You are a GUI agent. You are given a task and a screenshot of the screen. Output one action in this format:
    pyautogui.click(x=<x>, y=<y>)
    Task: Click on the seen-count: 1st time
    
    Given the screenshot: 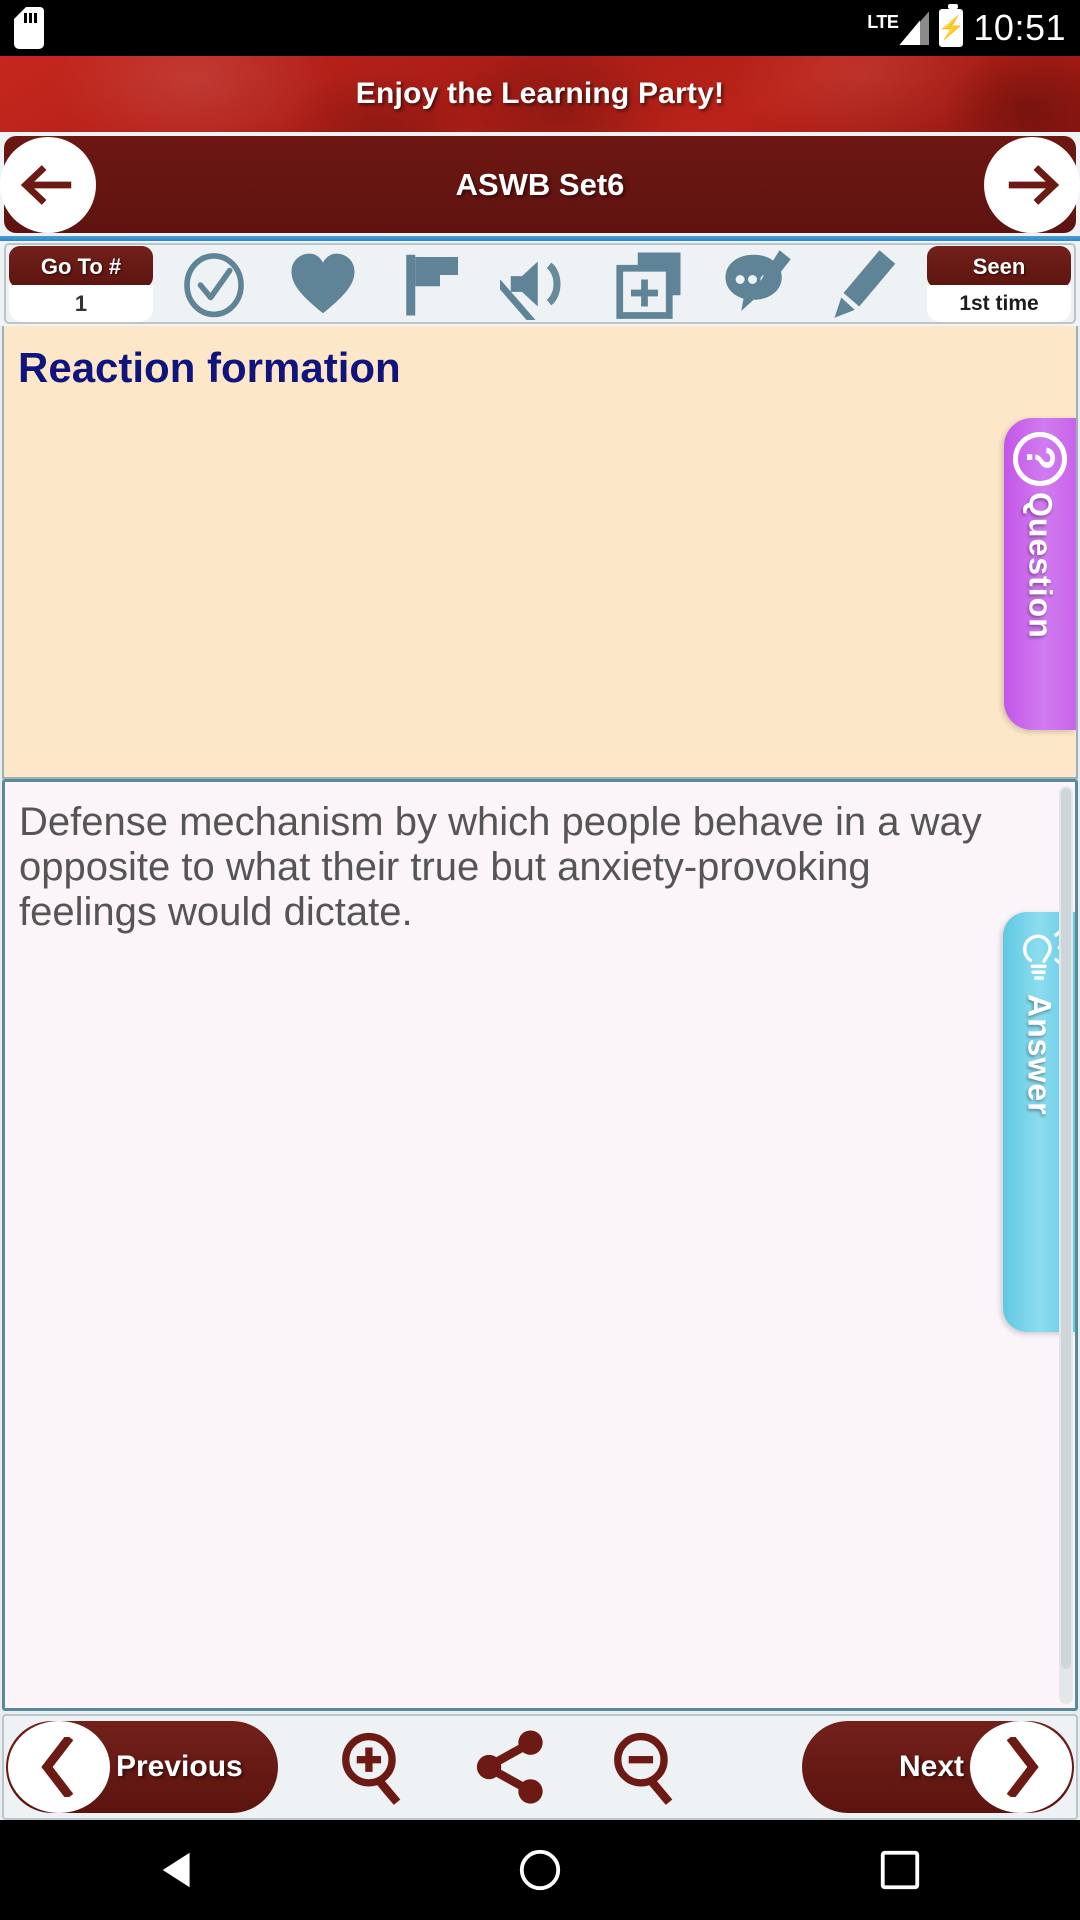 What is the action you would take?
    pyautogui.click(x=999, y=303)
    